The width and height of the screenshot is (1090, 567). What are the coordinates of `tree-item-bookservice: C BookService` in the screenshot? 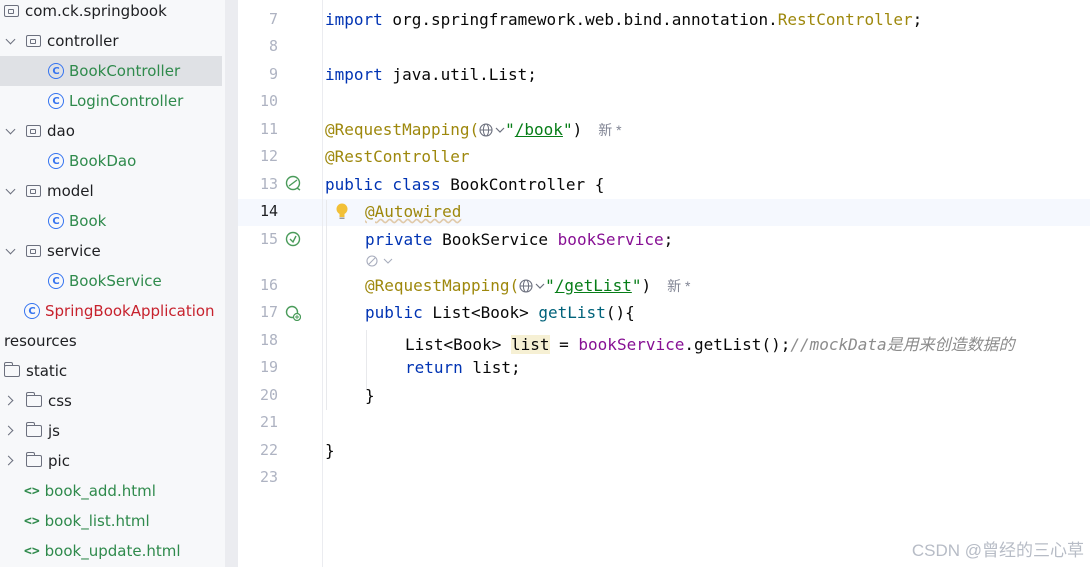 It's located at (112, 281).